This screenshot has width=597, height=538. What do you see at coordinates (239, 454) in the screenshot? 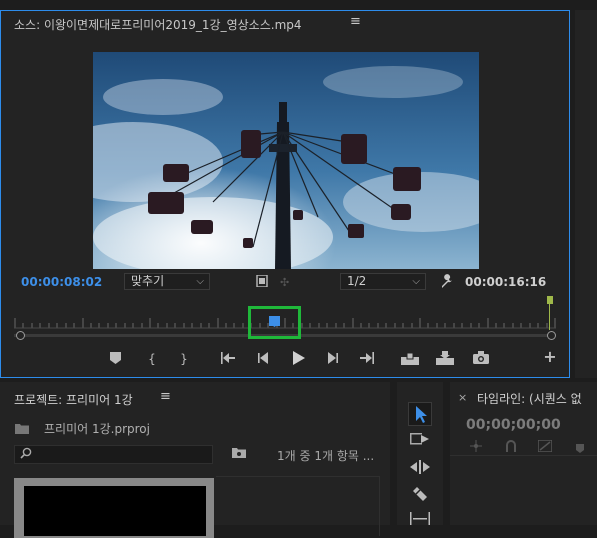
I see `new-search-bin-icon` at bounding box center [239, 454].